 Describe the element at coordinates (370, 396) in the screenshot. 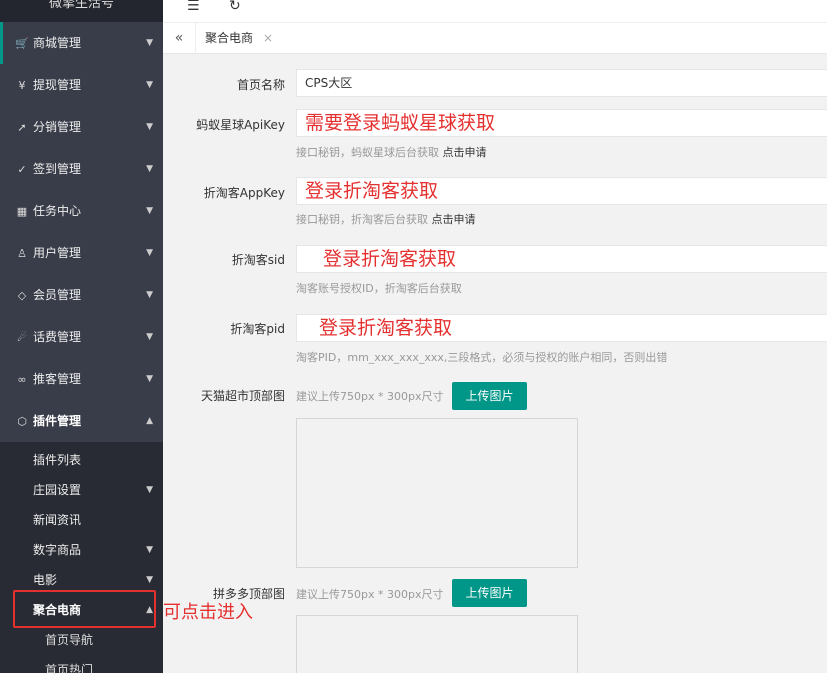

I see `tmall-image-hint: 建议上传750px * 300px尺寸` at that location.